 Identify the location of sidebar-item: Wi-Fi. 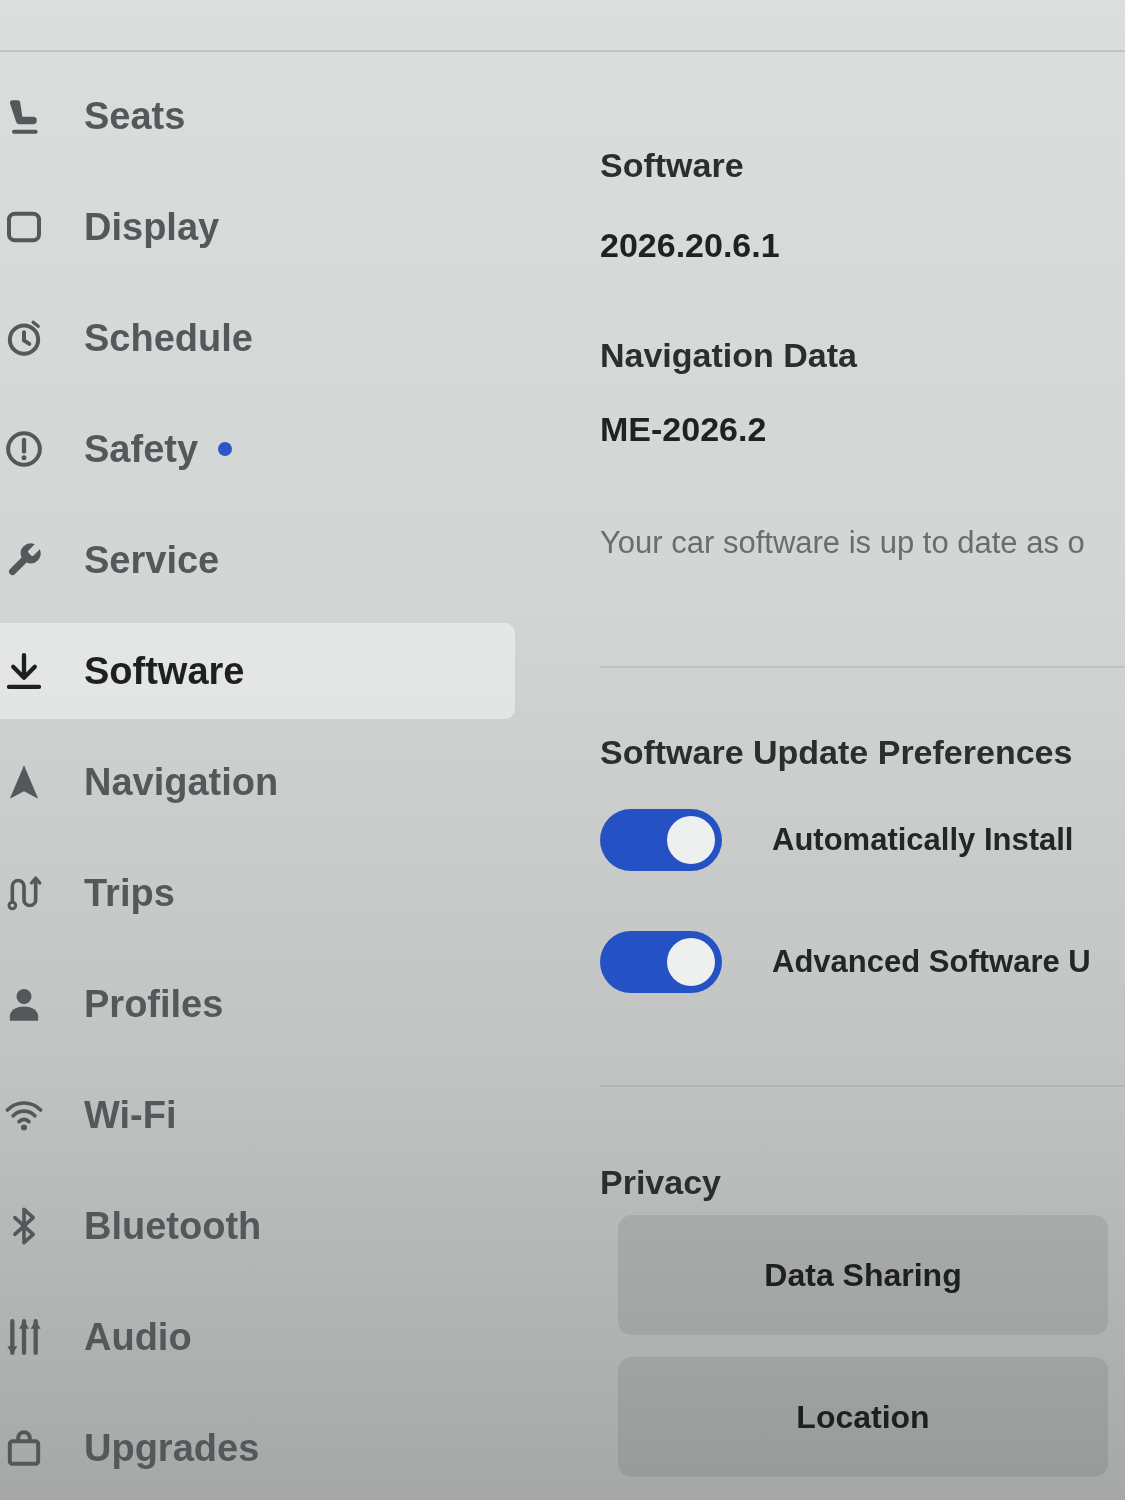
(257, 1115).